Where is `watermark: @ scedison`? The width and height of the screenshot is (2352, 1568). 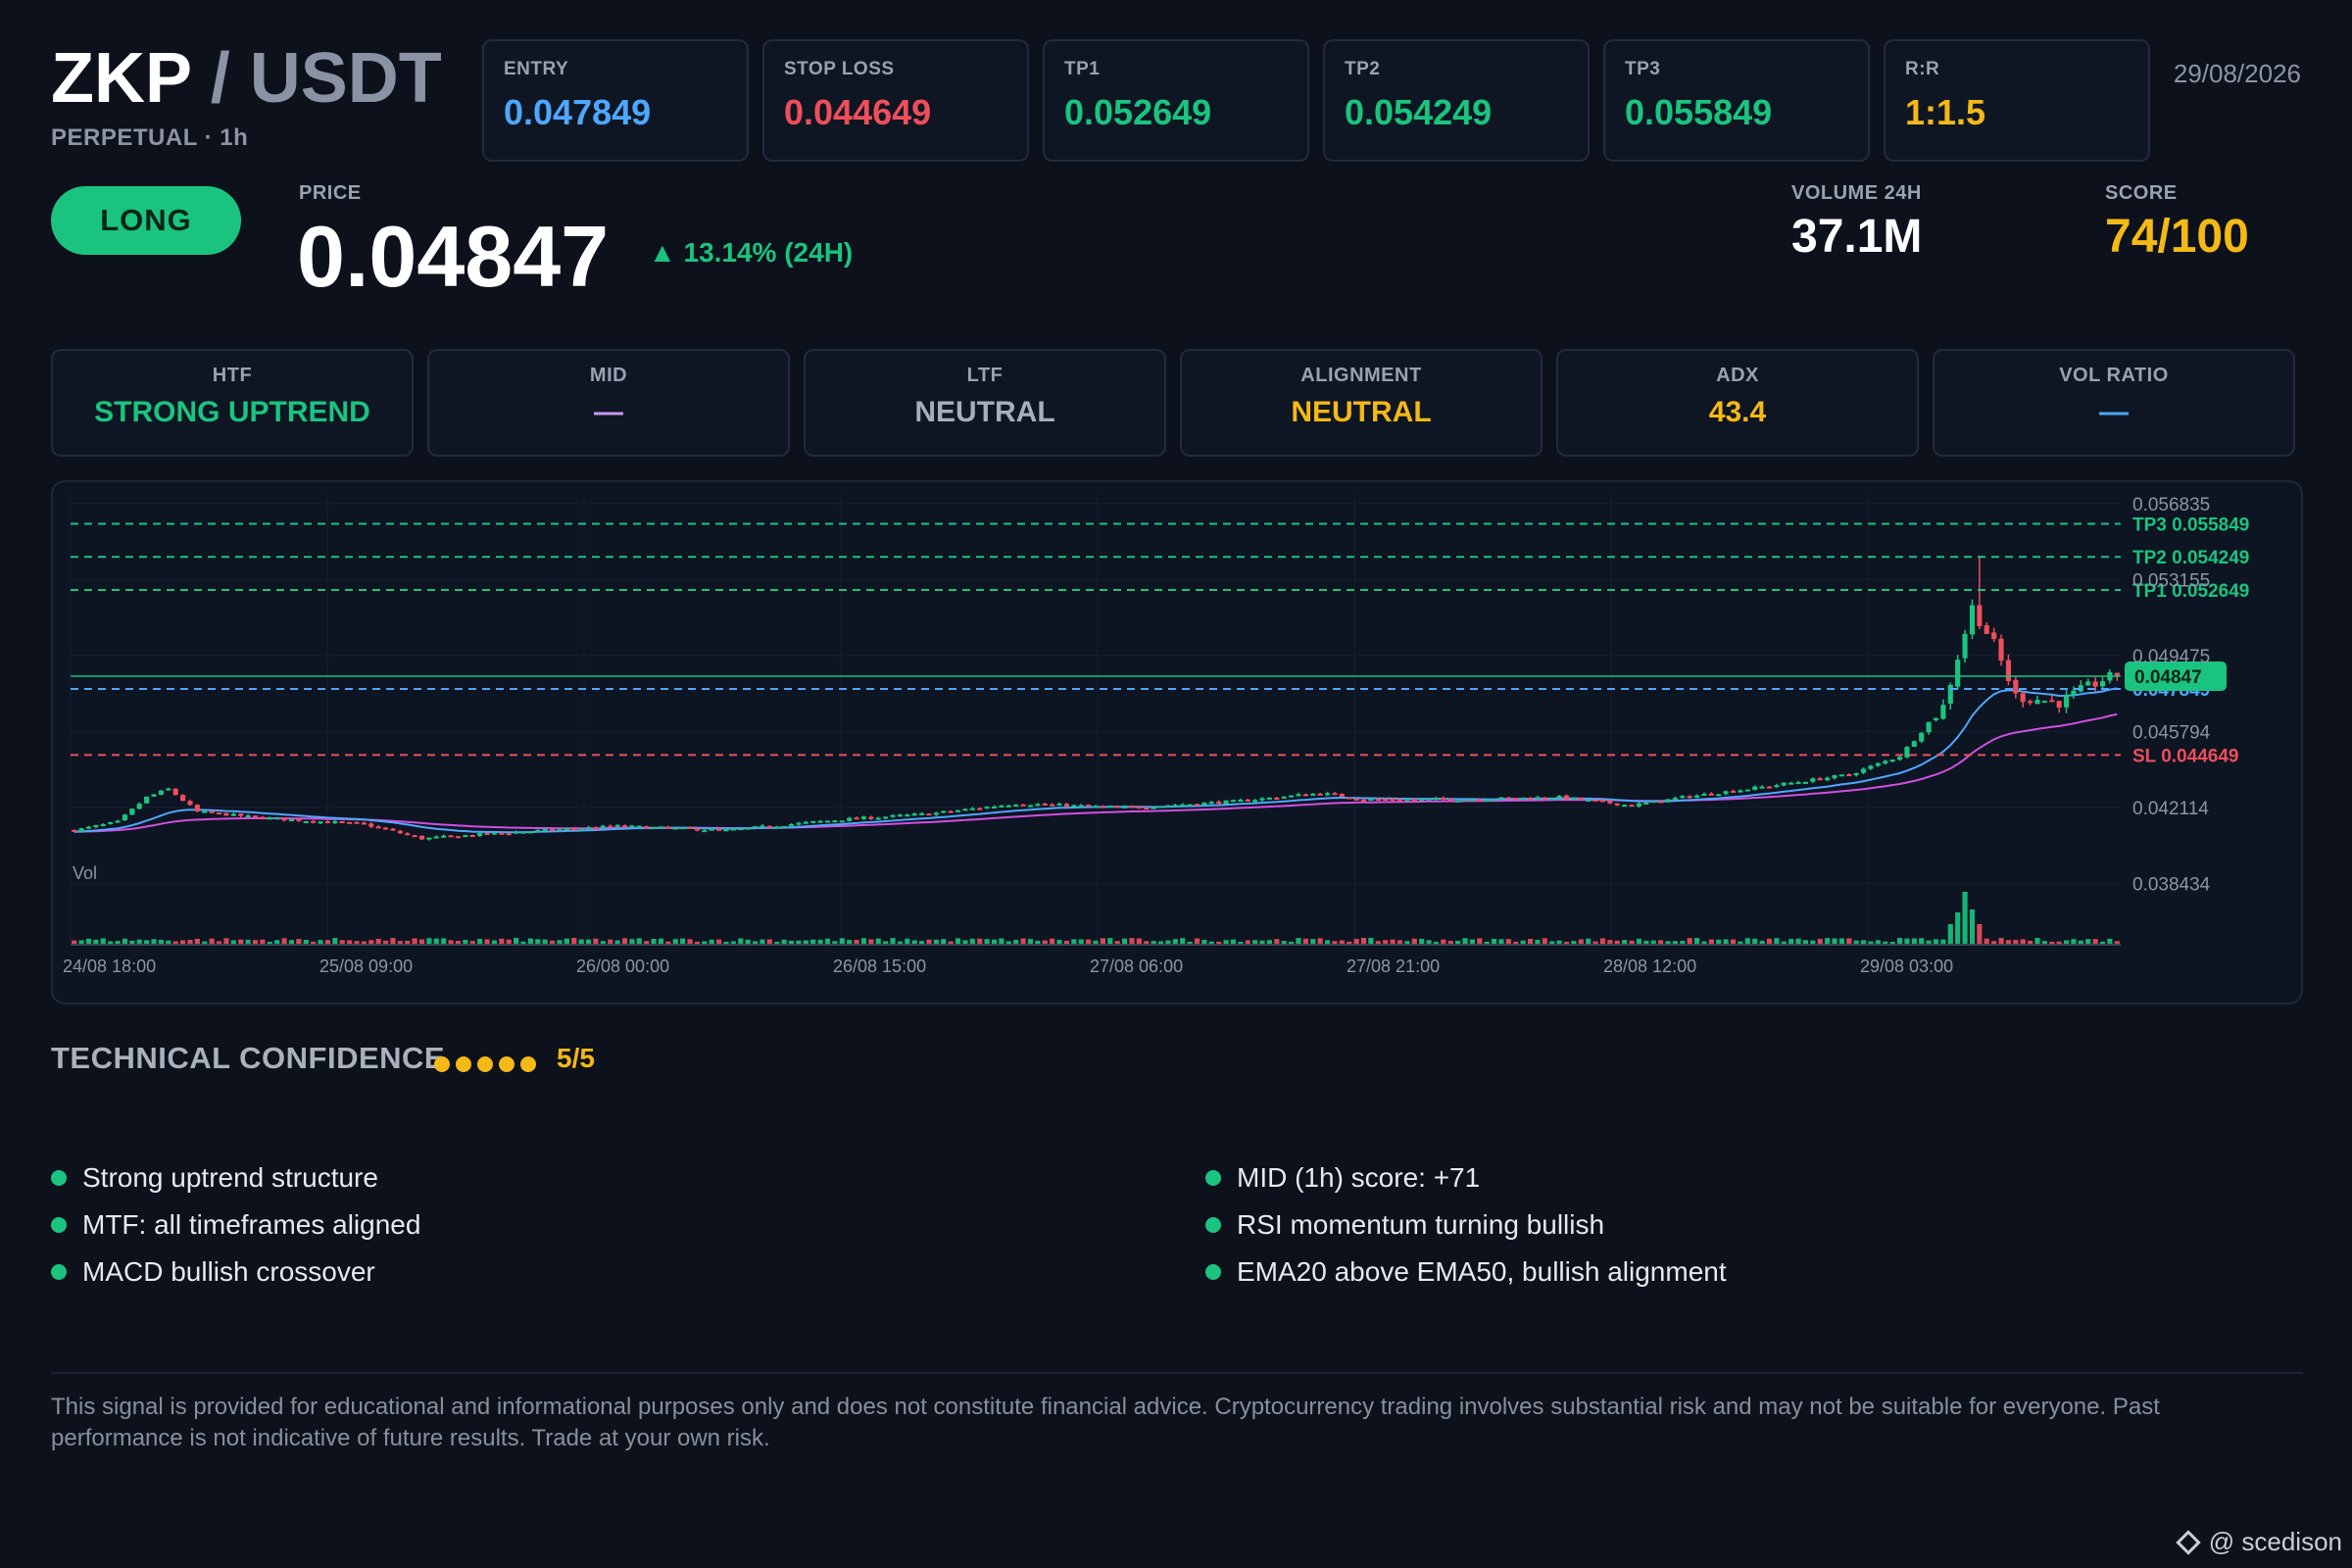 watermark: @ scedison is located at coordinates (2259, 1542).